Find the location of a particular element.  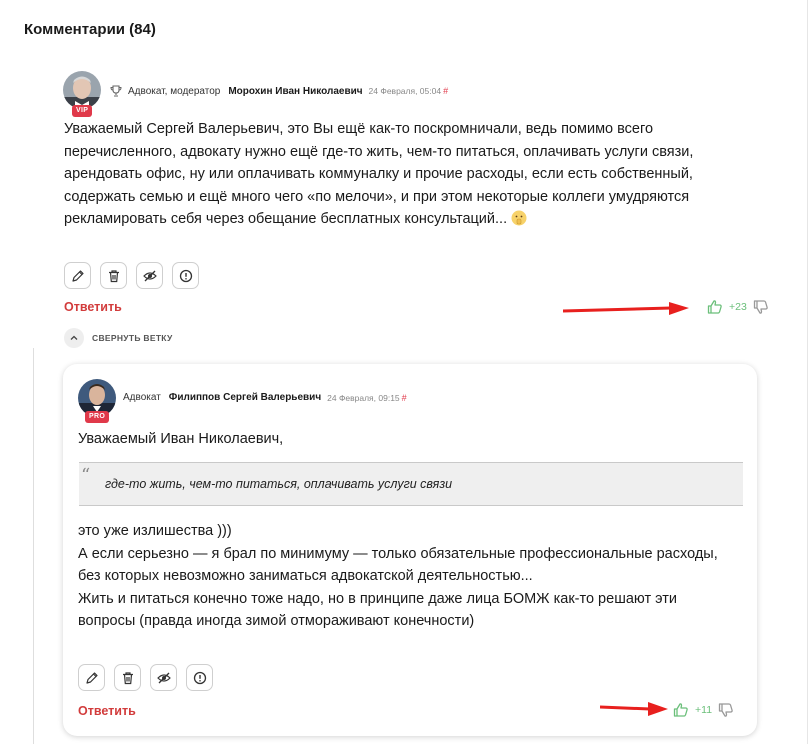

reply-greeting: Уважаемый Иван Николаевич, is located at coordinates (180, 439).